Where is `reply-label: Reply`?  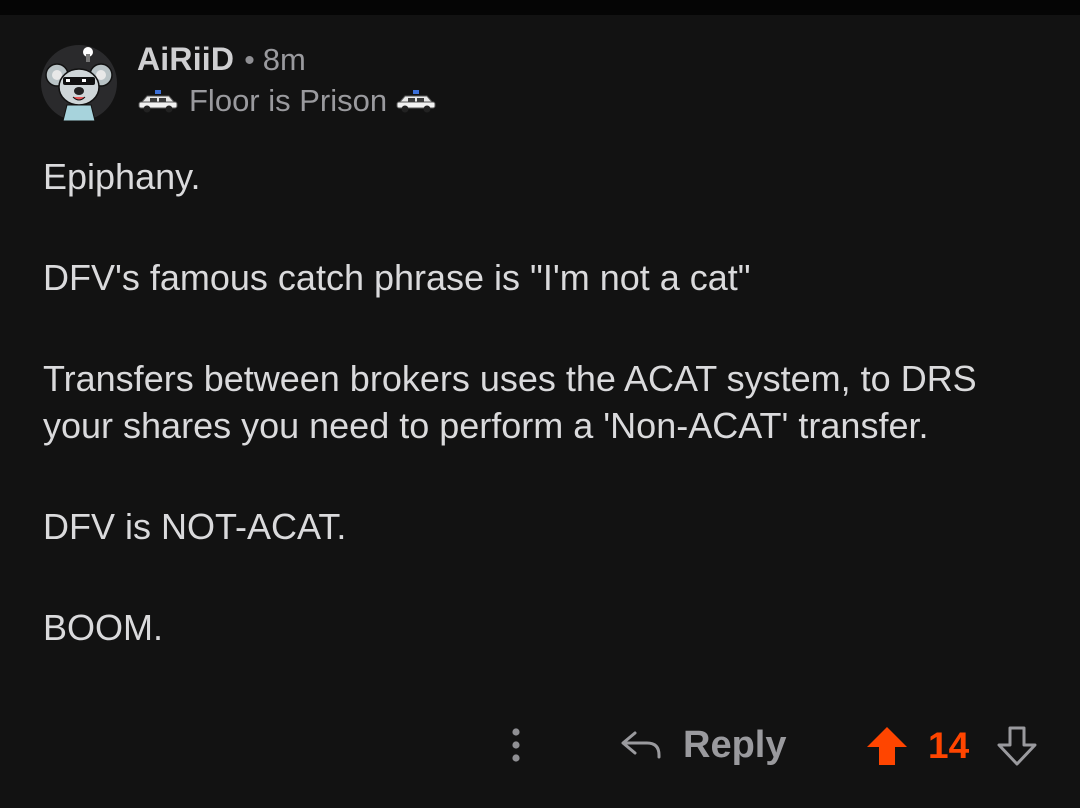 reply-label: Reply is located at coordinates (735, 744).